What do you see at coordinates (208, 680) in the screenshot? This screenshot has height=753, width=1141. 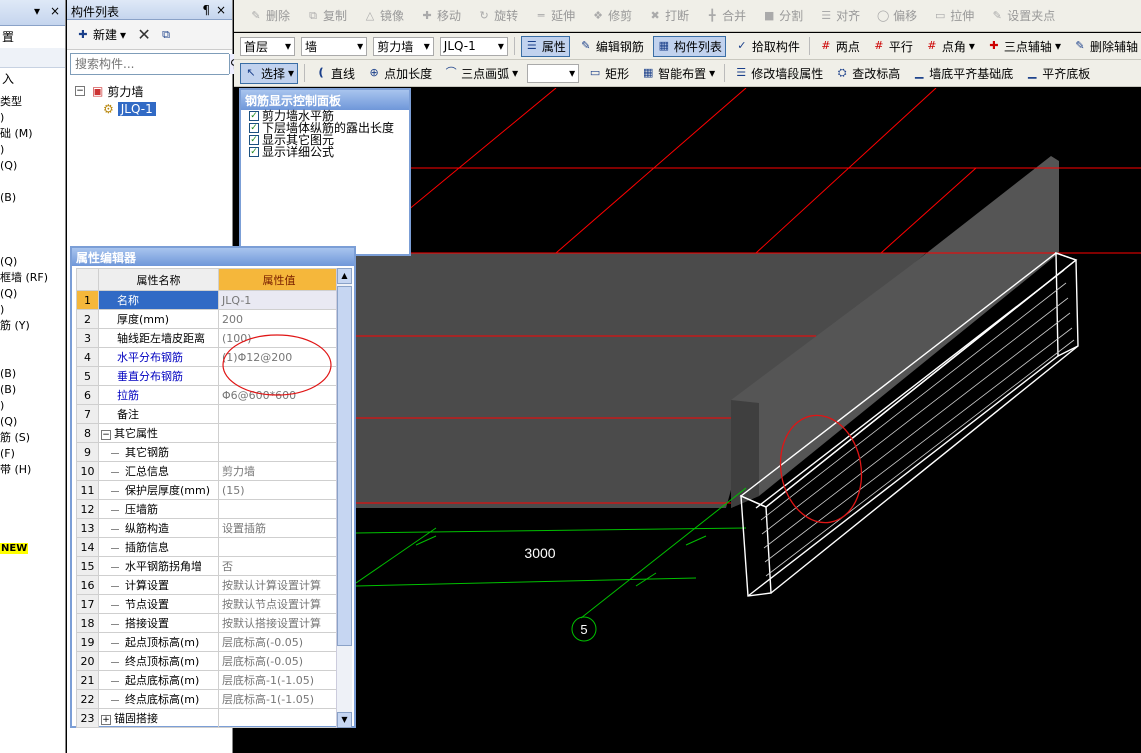 I see `property-row: 21 起点底标高(m) 层底标高-1(-1.05)` at bounding box center [208, 680].